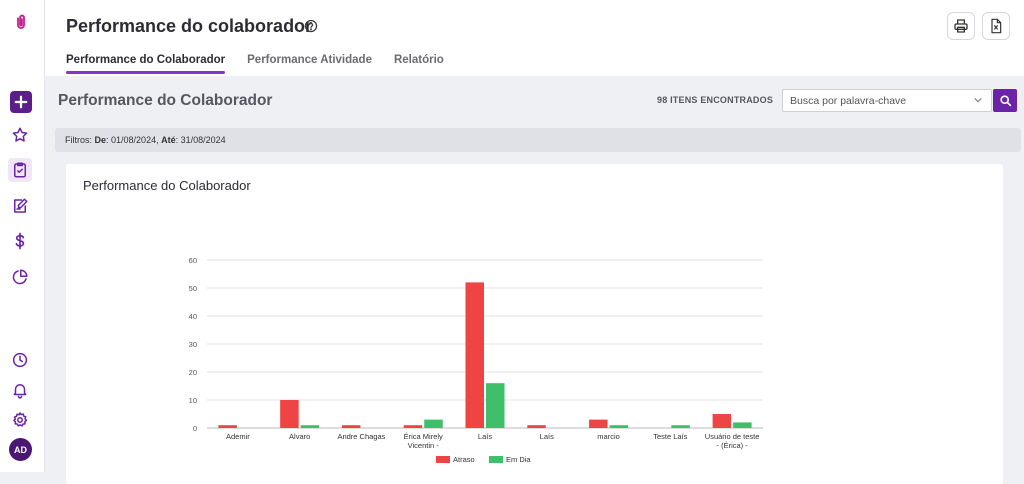 This screenshot has width=1024, height=484. Describe the element at coordinates (423, 441) in the screenshot. I see `x-tick-label: Érica Mirely Vicentin -` at that location.